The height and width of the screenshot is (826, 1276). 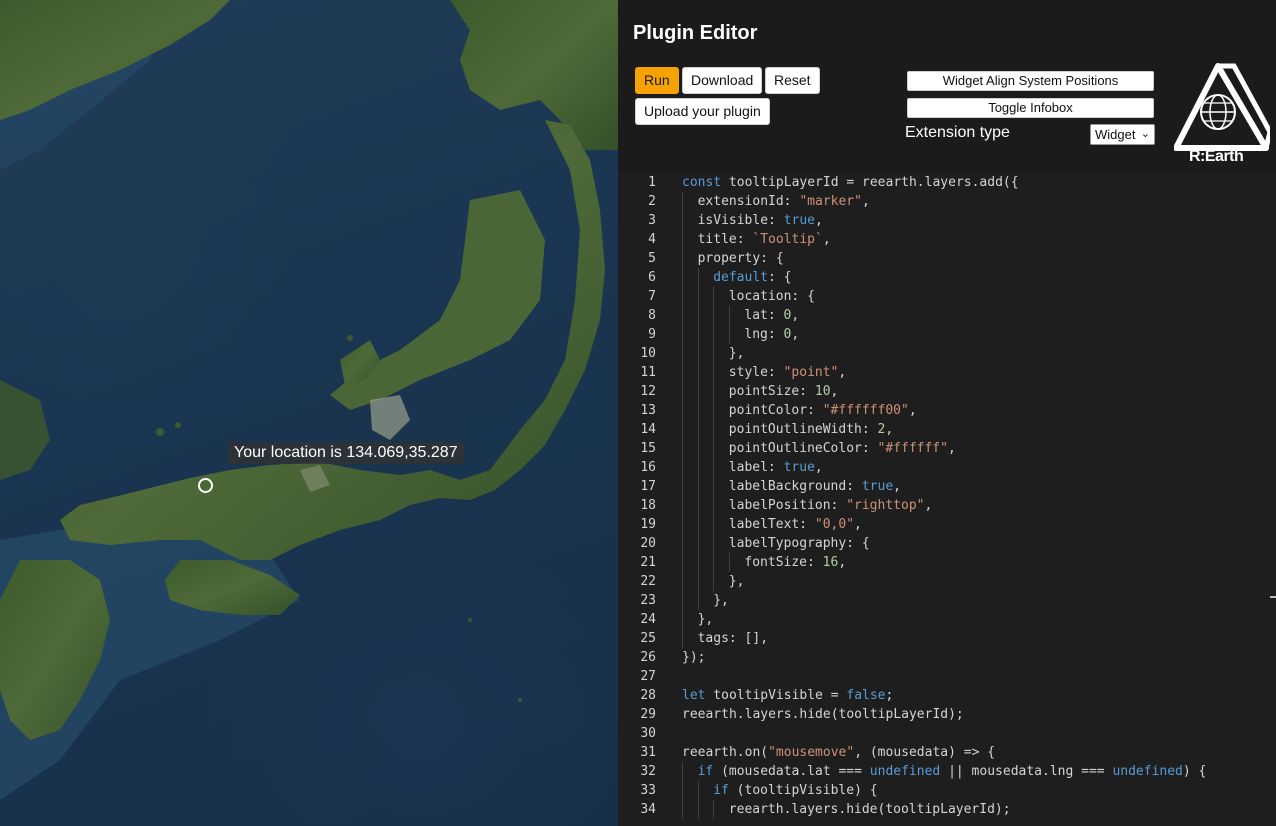 I want to click on code-line: 12 pointSize: 10,, so click(x=947, y=391).